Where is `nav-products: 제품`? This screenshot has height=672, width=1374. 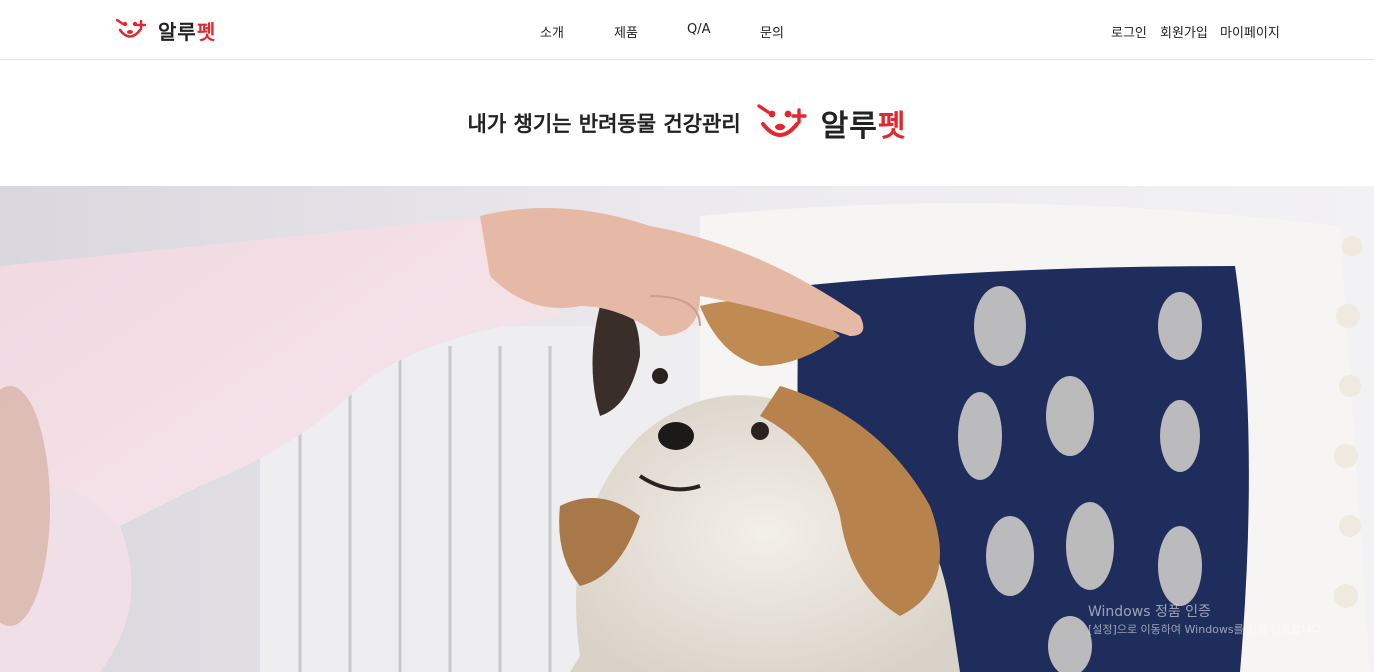
nav-products: 제품 is located at coordinates (626, 31).